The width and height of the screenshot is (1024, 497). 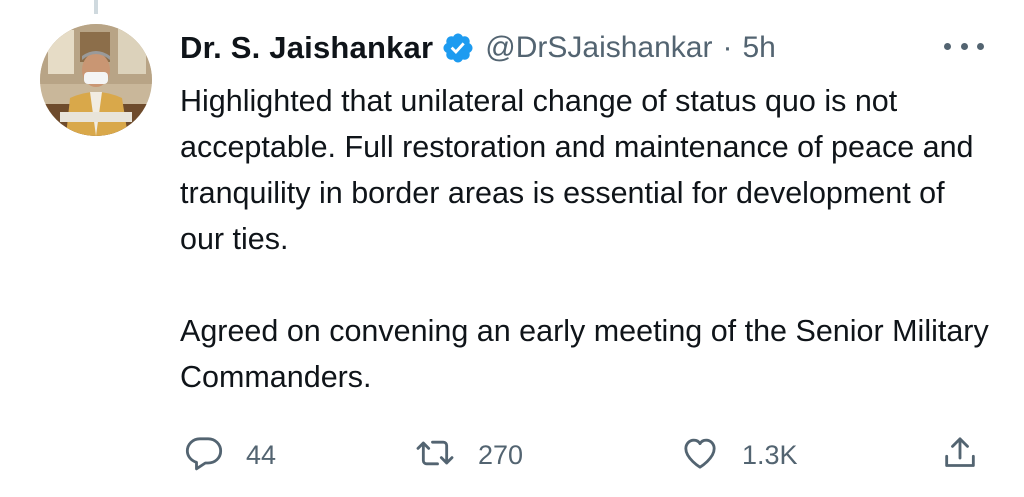 I want to click on verified-badge-icon, so click(x=458, y=48).